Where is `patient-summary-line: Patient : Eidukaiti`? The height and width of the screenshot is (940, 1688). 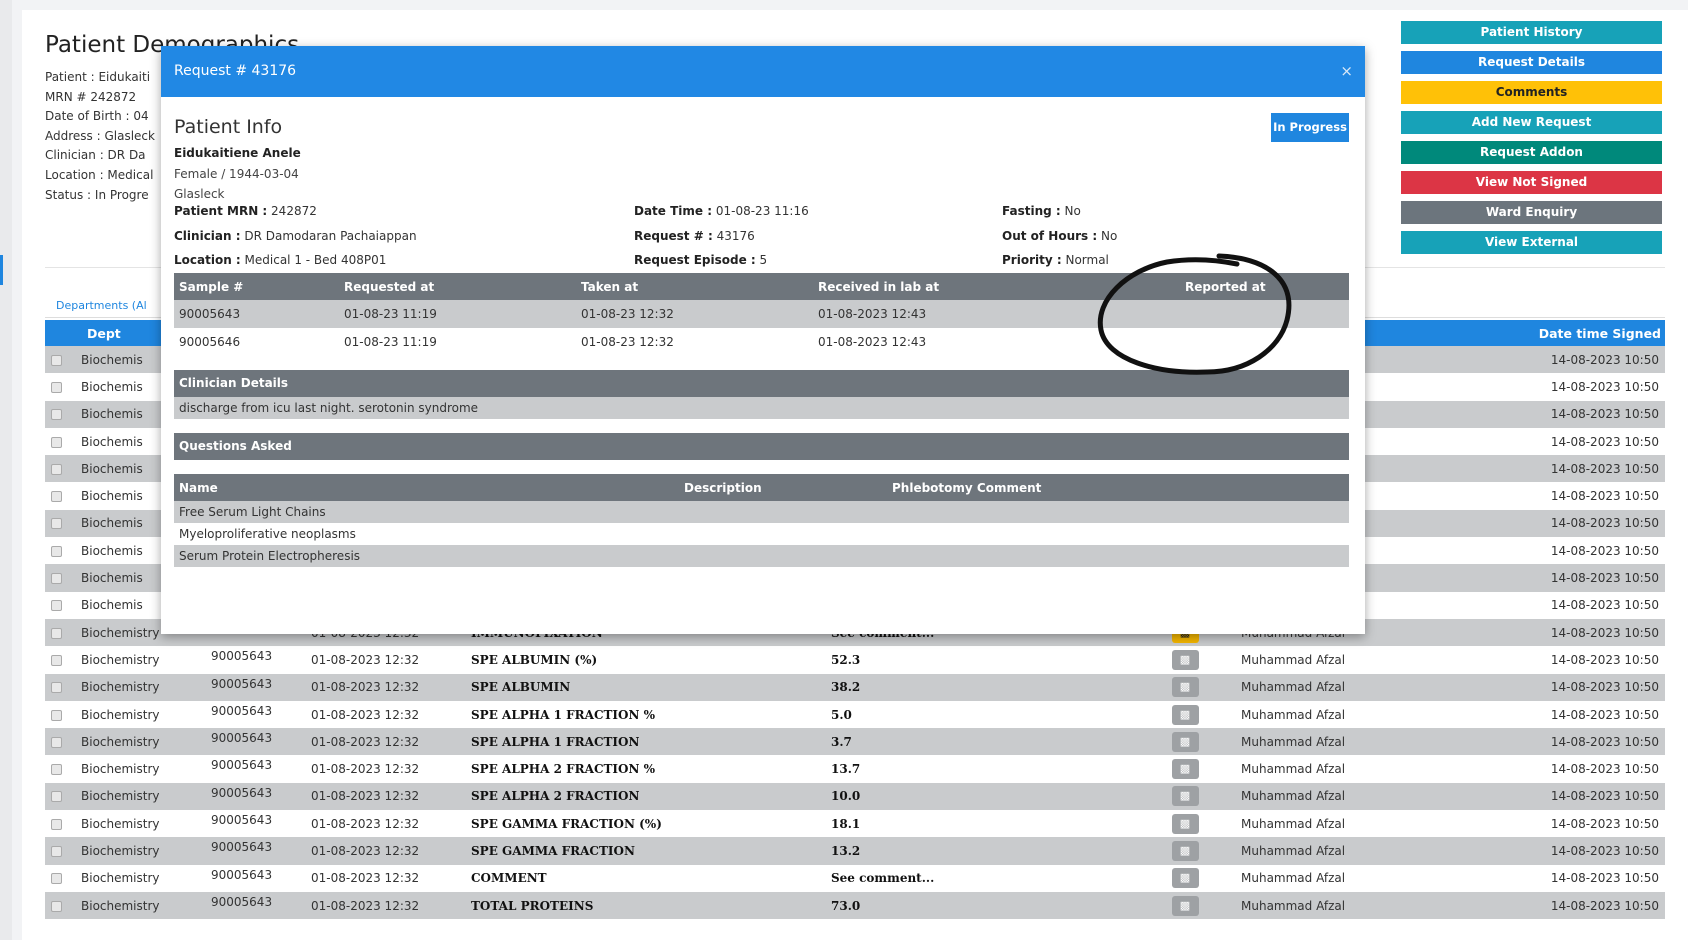 patient-summary-line: Patient : Eidukaiti is located at coordinates (98, 77).